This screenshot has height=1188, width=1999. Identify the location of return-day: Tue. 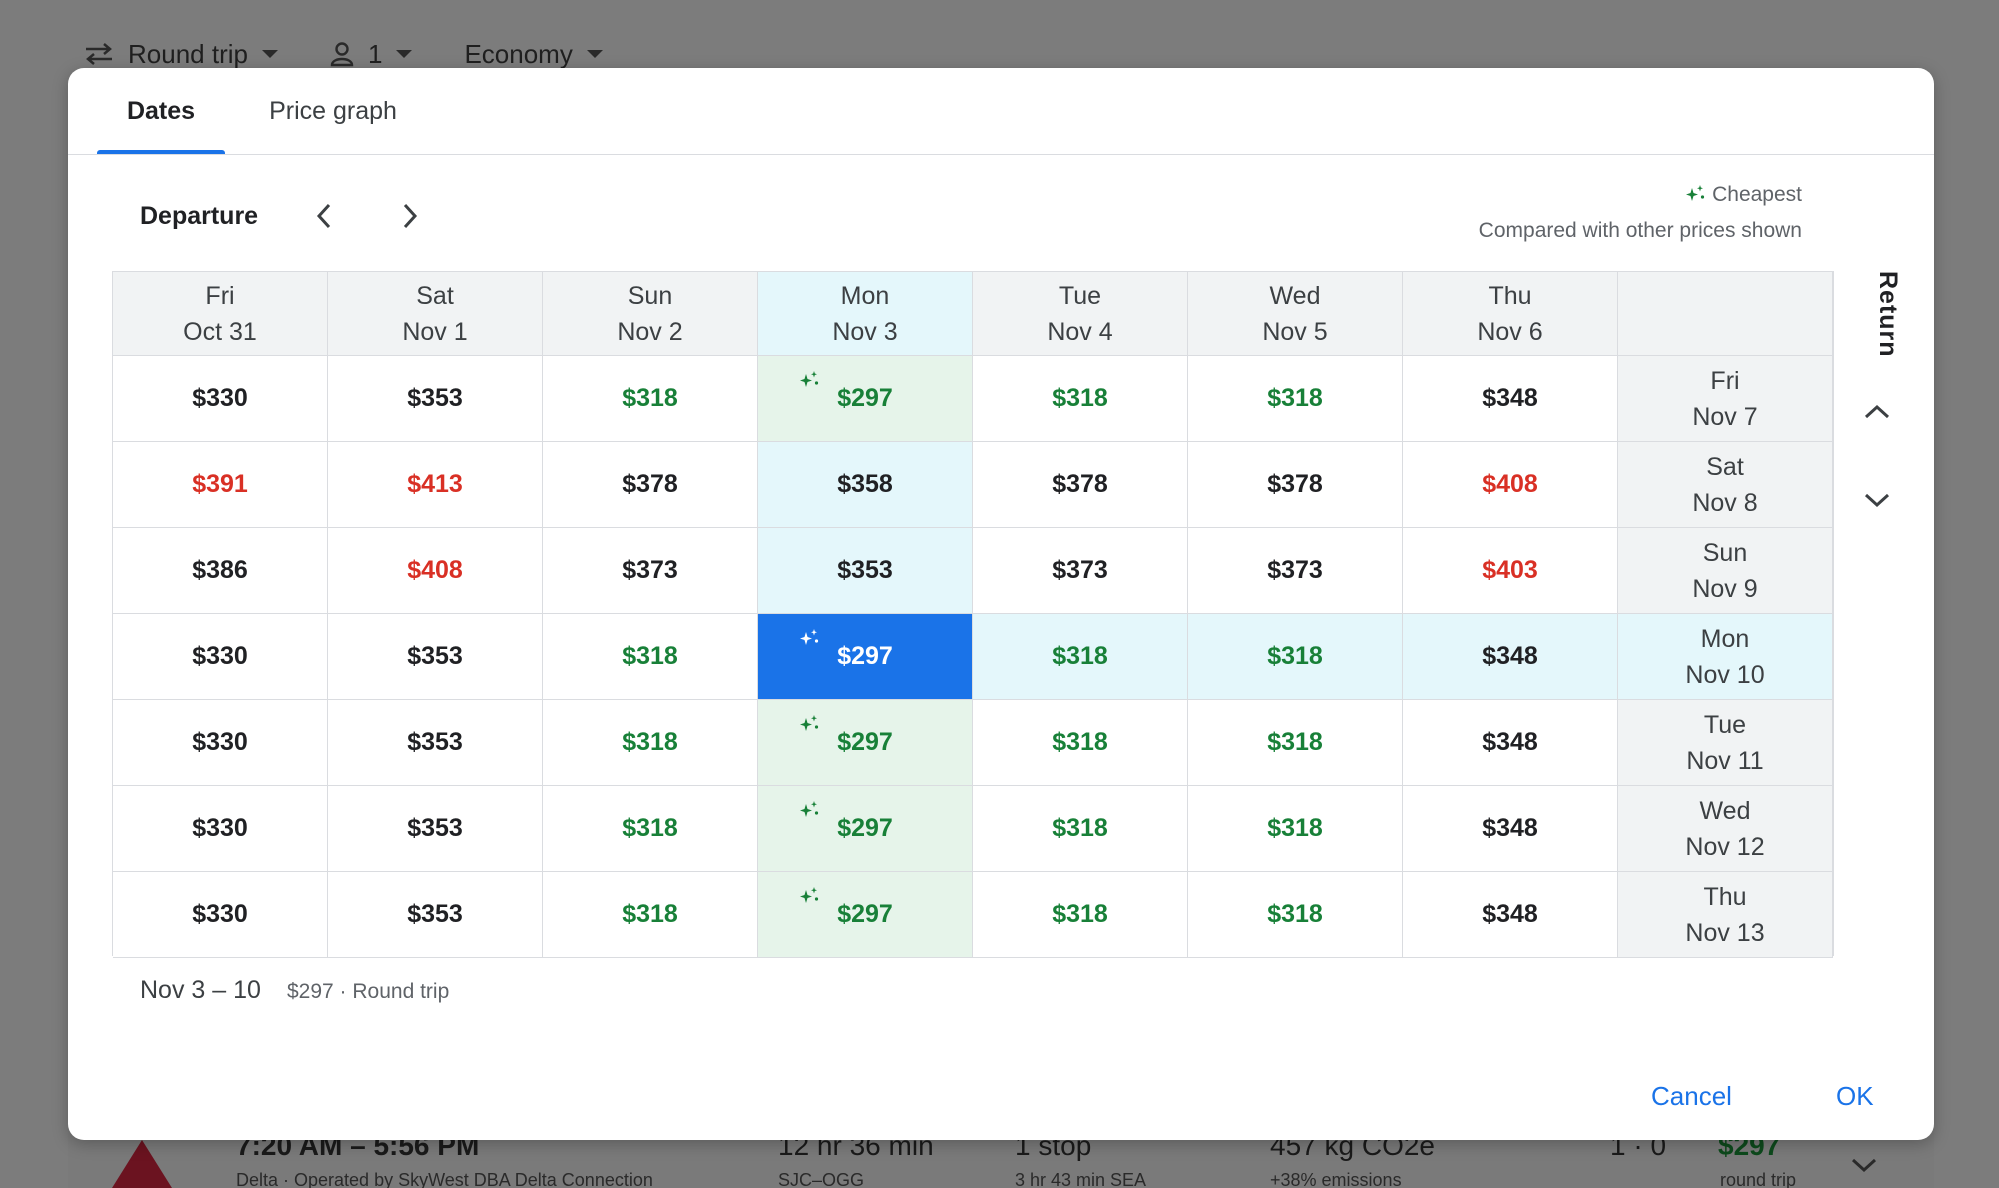
(1725, 724).